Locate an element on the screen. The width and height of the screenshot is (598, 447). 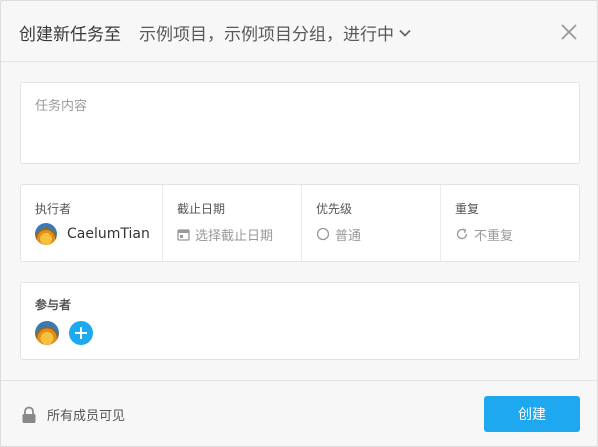
calendar-icon is located at coordinates (183, 234).